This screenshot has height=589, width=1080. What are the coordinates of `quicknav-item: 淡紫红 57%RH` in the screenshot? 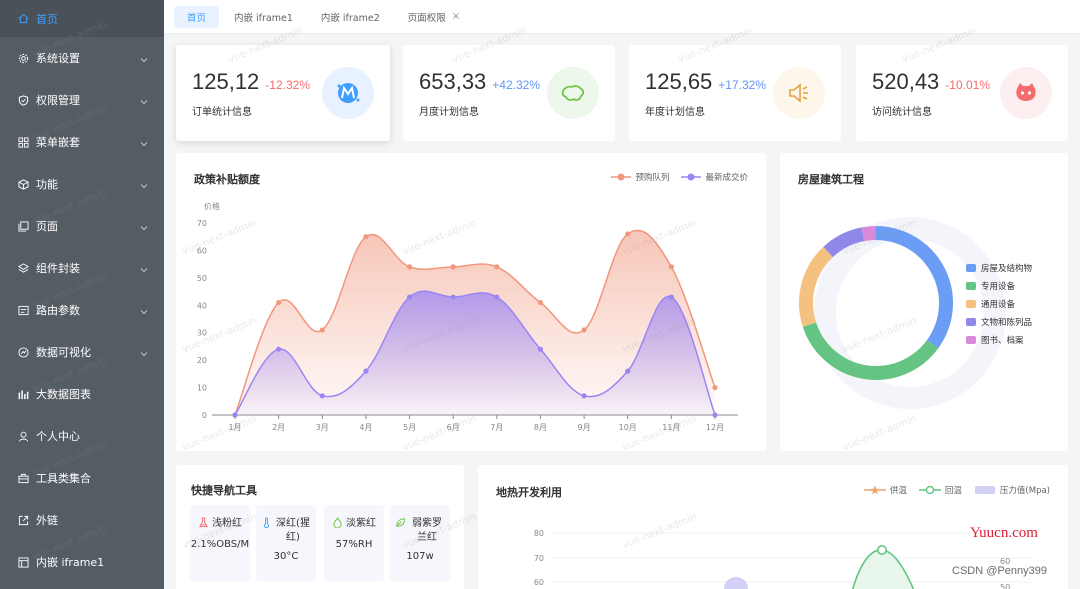 It's located at (354, 543).